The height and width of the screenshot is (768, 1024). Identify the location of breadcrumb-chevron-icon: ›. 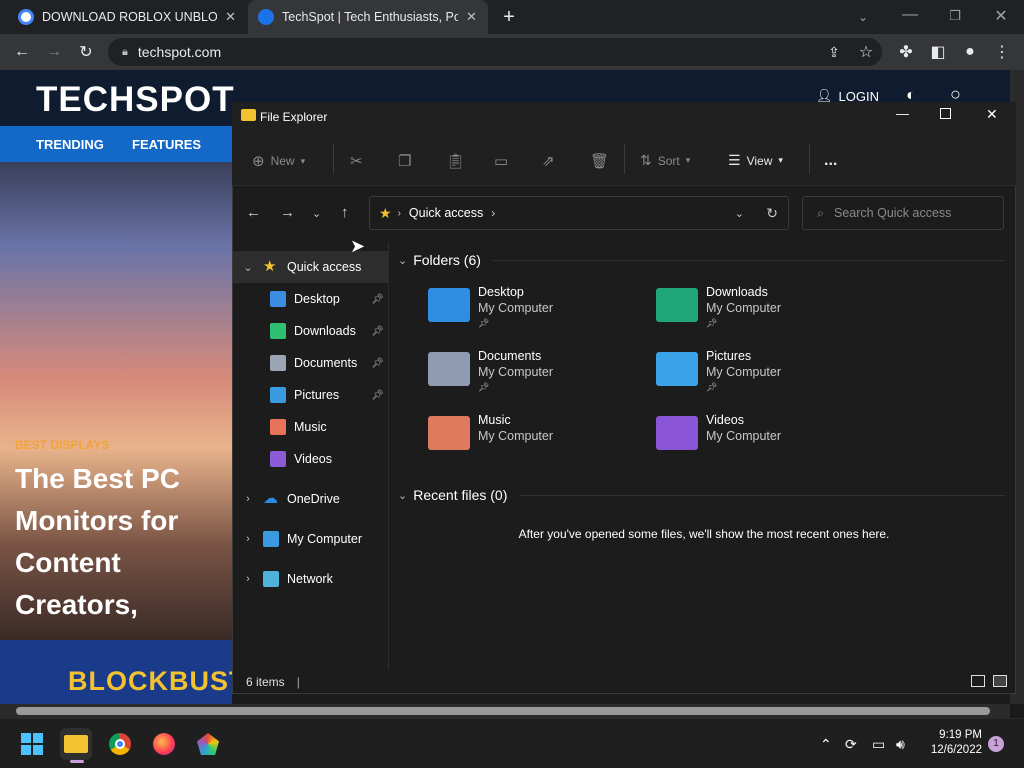
(493, 213).